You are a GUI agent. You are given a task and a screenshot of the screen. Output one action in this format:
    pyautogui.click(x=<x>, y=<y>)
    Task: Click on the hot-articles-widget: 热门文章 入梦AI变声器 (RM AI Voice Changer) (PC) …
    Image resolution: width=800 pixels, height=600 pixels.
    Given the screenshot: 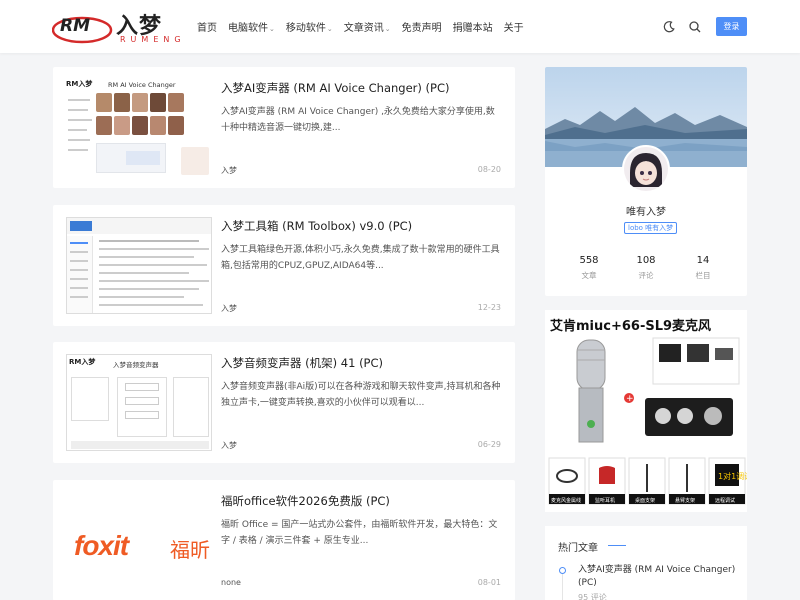 What is the action you would take?
    pyautogui.click(x=646, y=563)
    